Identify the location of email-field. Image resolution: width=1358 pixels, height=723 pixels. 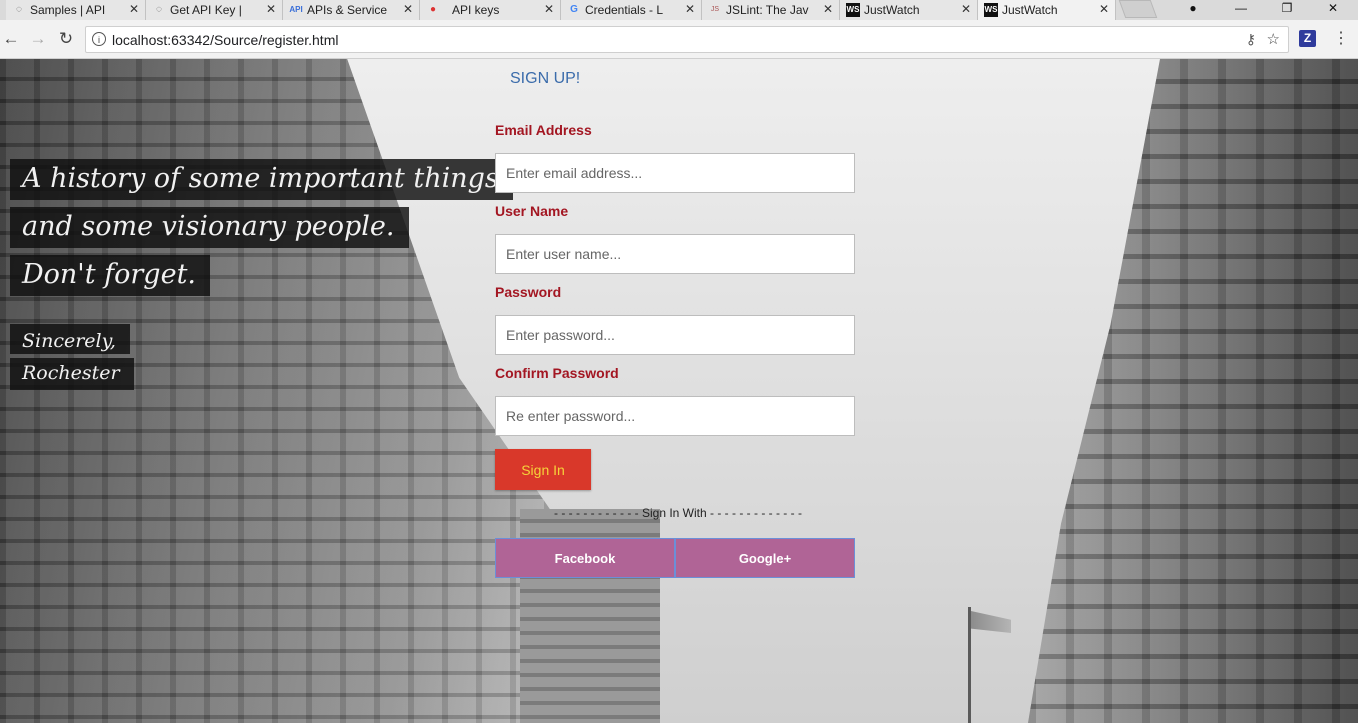
(675, 173).